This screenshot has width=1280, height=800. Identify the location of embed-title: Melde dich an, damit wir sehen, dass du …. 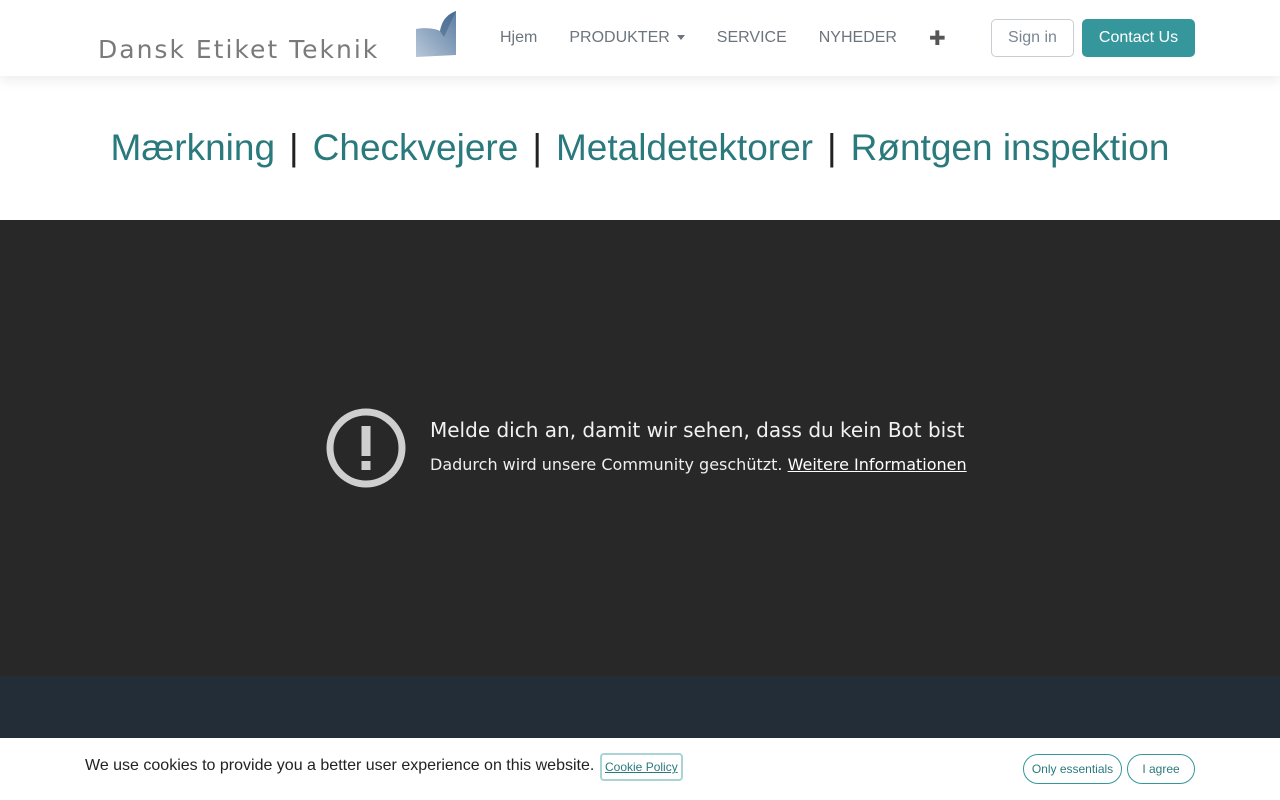
(697, 430).